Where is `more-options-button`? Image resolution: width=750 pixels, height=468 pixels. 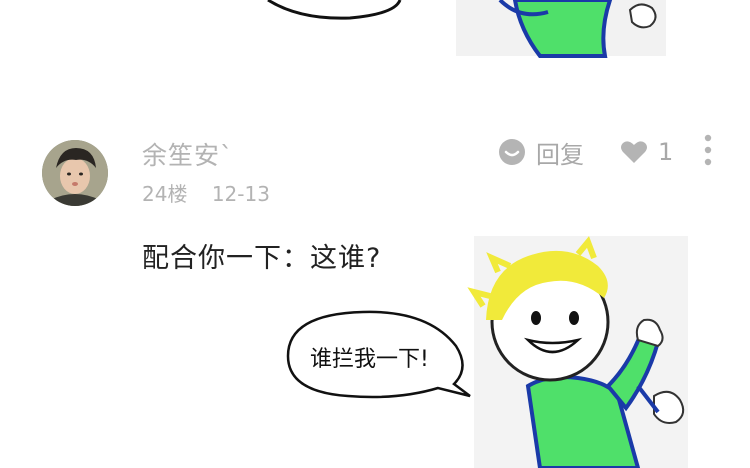
more-options-button is located at coordinates (708, 152).